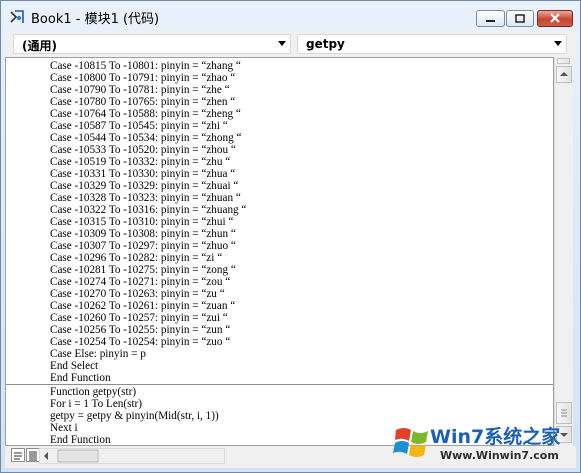  I want to click on watermark: Win7系统之家 Www.Winwin7.com, so click(483, 443).